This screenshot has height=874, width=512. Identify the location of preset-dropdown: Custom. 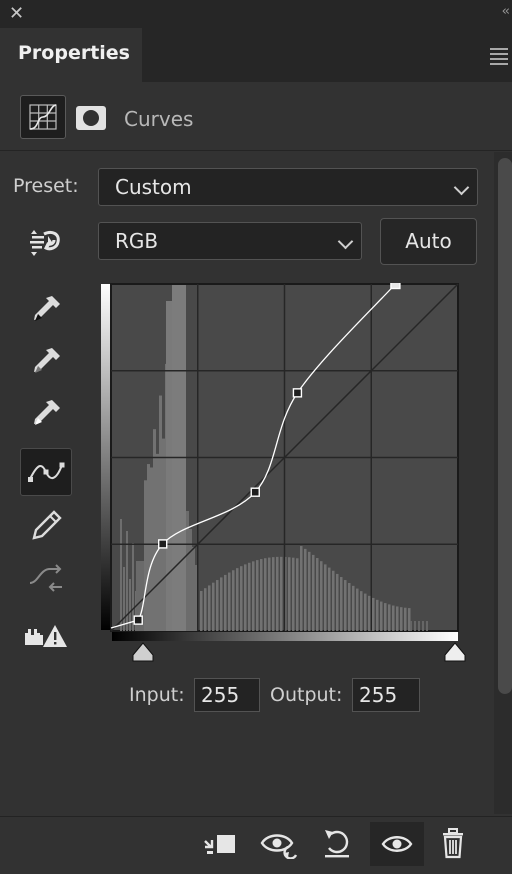
(288, 187).